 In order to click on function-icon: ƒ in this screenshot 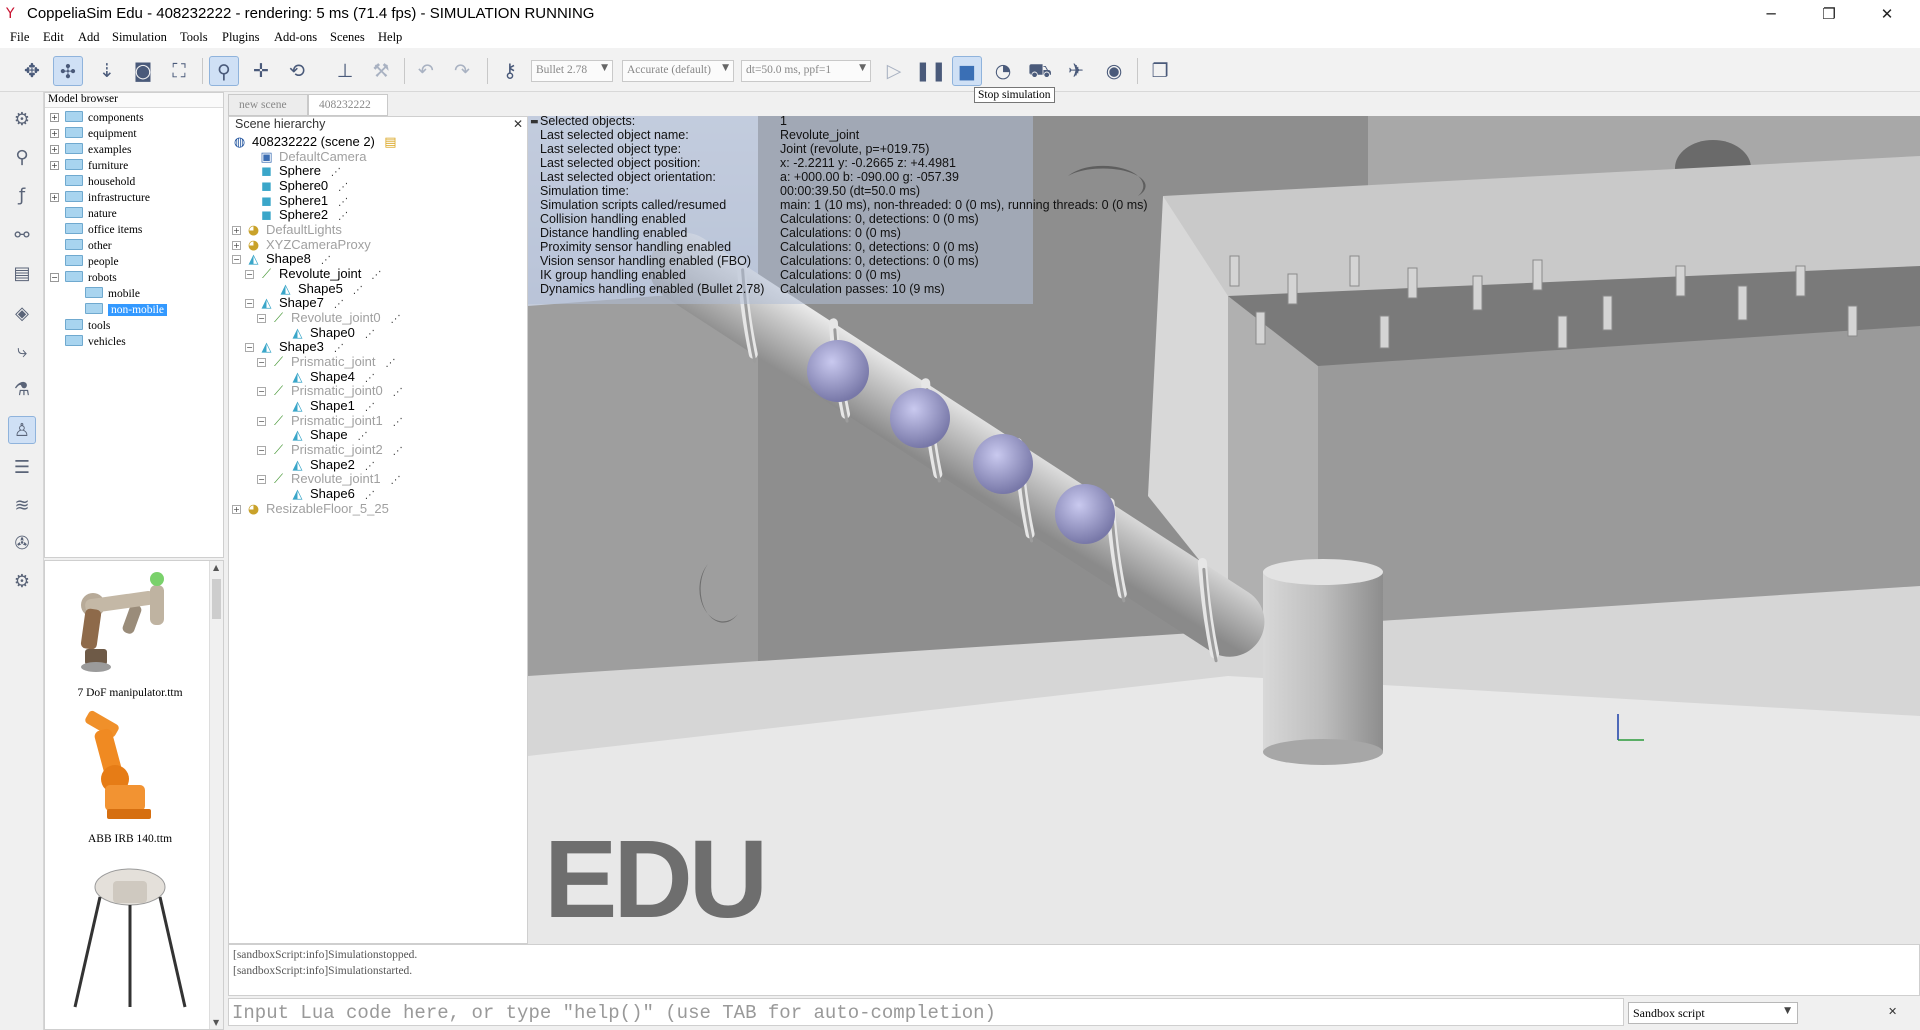, I will do `click(22, 196)`.